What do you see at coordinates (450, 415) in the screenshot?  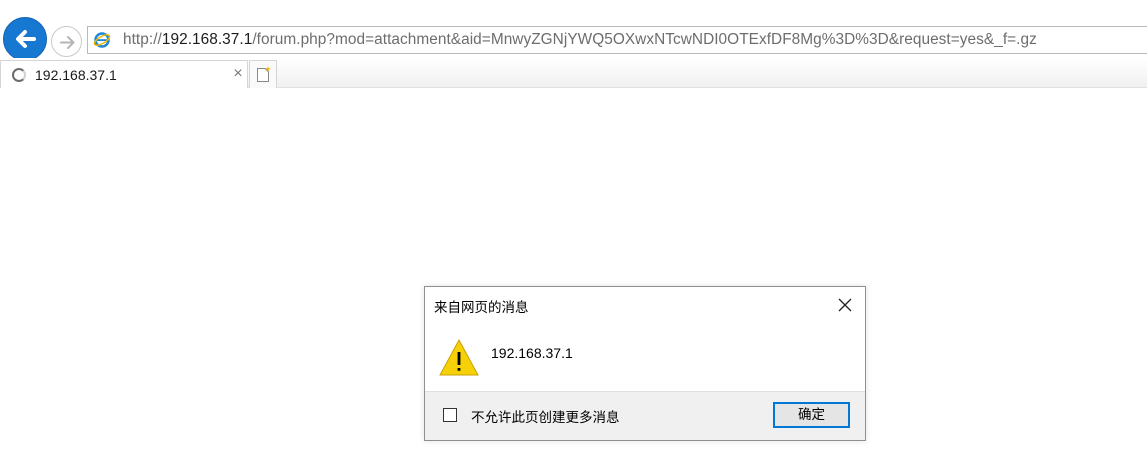 I see `suppress-messages-checkbox` at bounding box center [450, 415].